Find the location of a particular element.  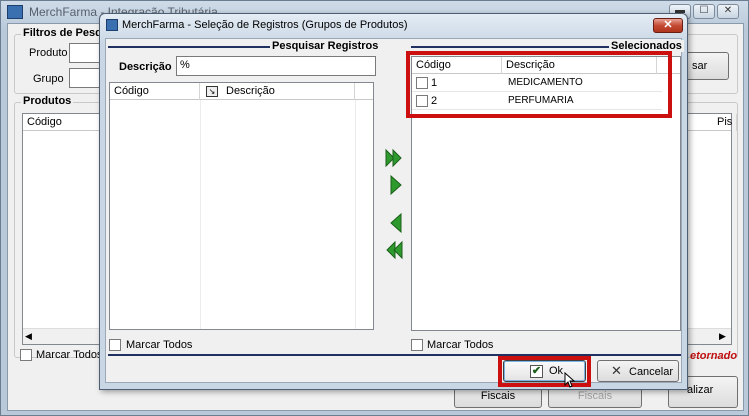

search-grid-header: Código Descrição ↘ is located at coordinates (241, 91).